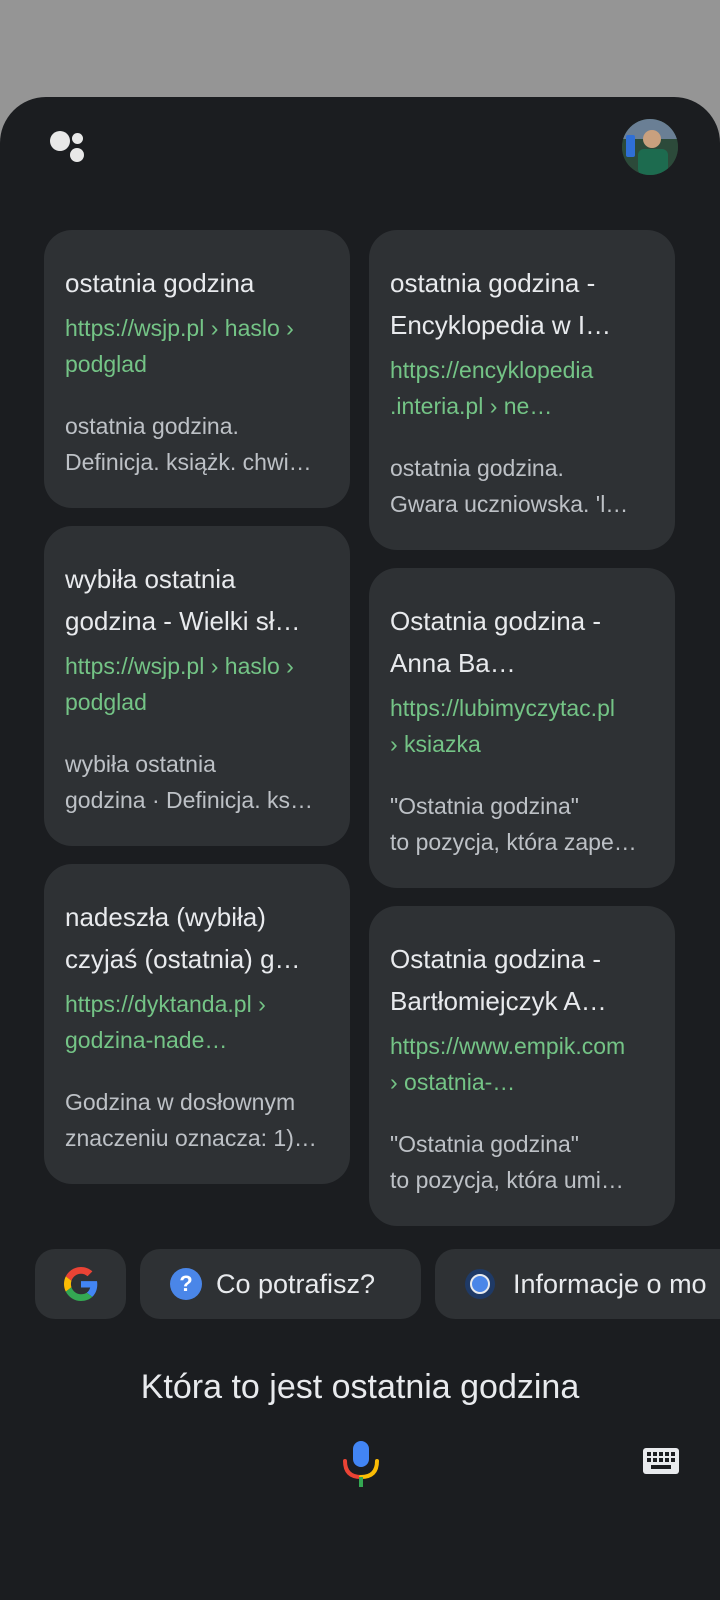 This screenshot has height=1600, width=720. I want to click on info-chip: Informacje o mo, so click(577, 1284).